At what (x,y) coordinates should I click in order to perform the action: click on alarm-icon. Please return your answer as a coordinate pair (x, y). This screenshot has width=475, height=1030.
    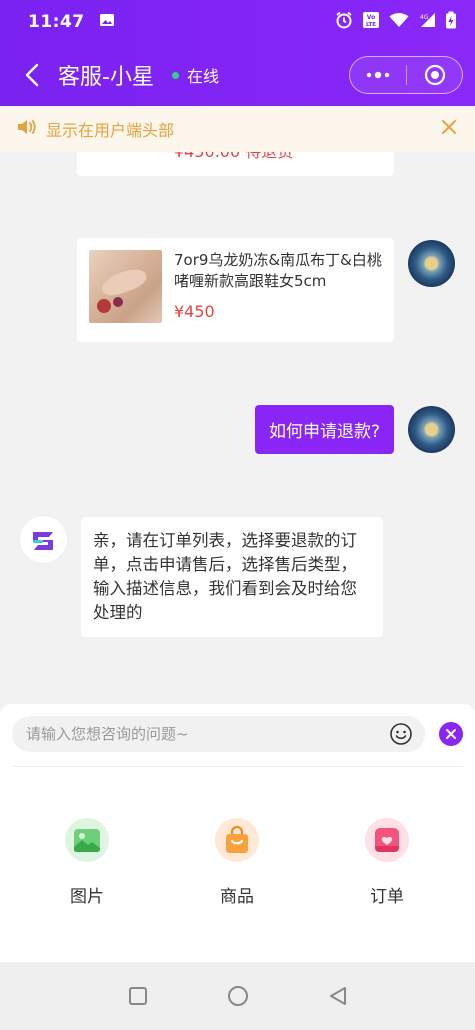
    Looking at the image, I should click on (344, 22).